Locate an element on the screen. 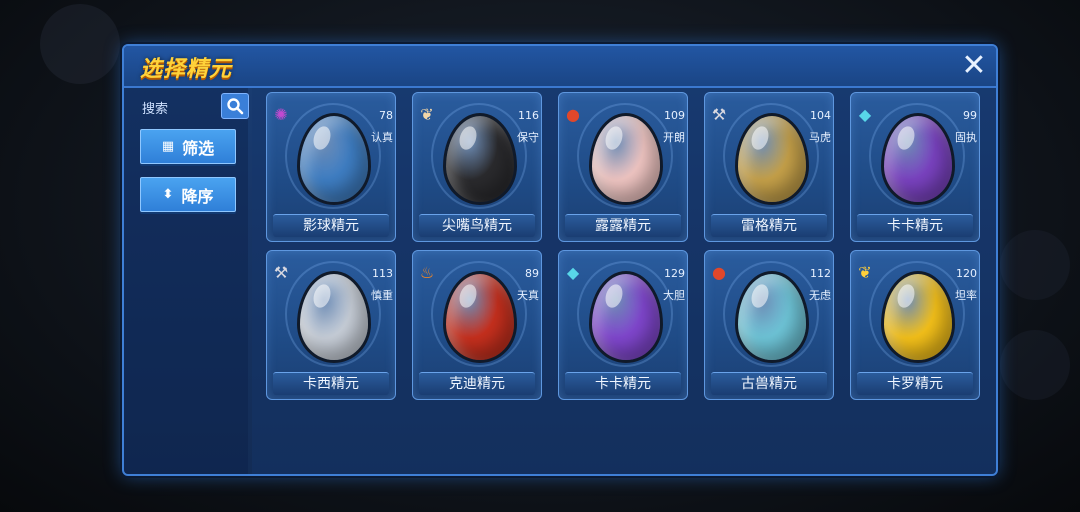 The height and width of the screenshot is (512, 1080). close-button: ✕ is located at coordinates (974, 66).